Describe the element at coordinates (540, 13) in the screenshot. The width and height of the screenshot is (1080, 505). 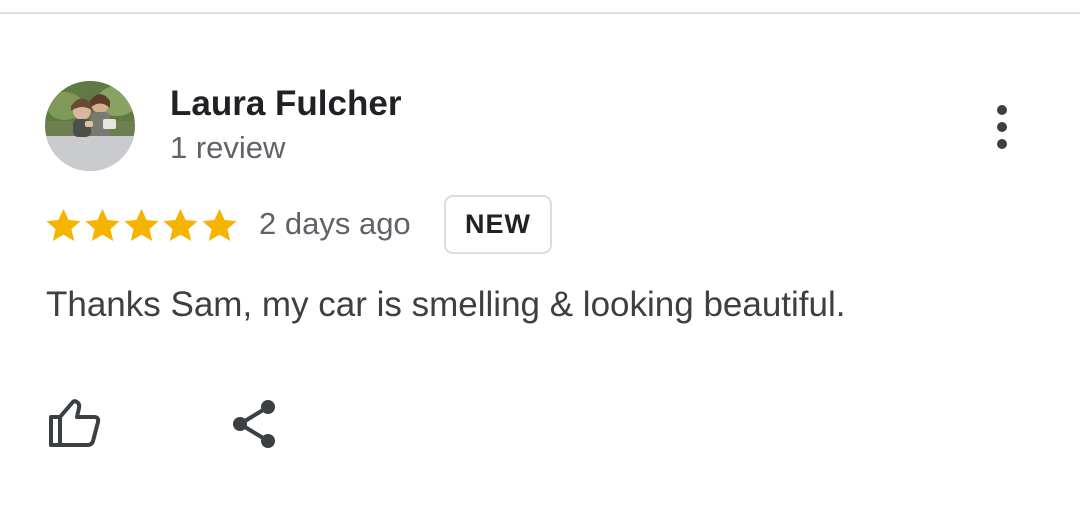
I see `divider` at that location.